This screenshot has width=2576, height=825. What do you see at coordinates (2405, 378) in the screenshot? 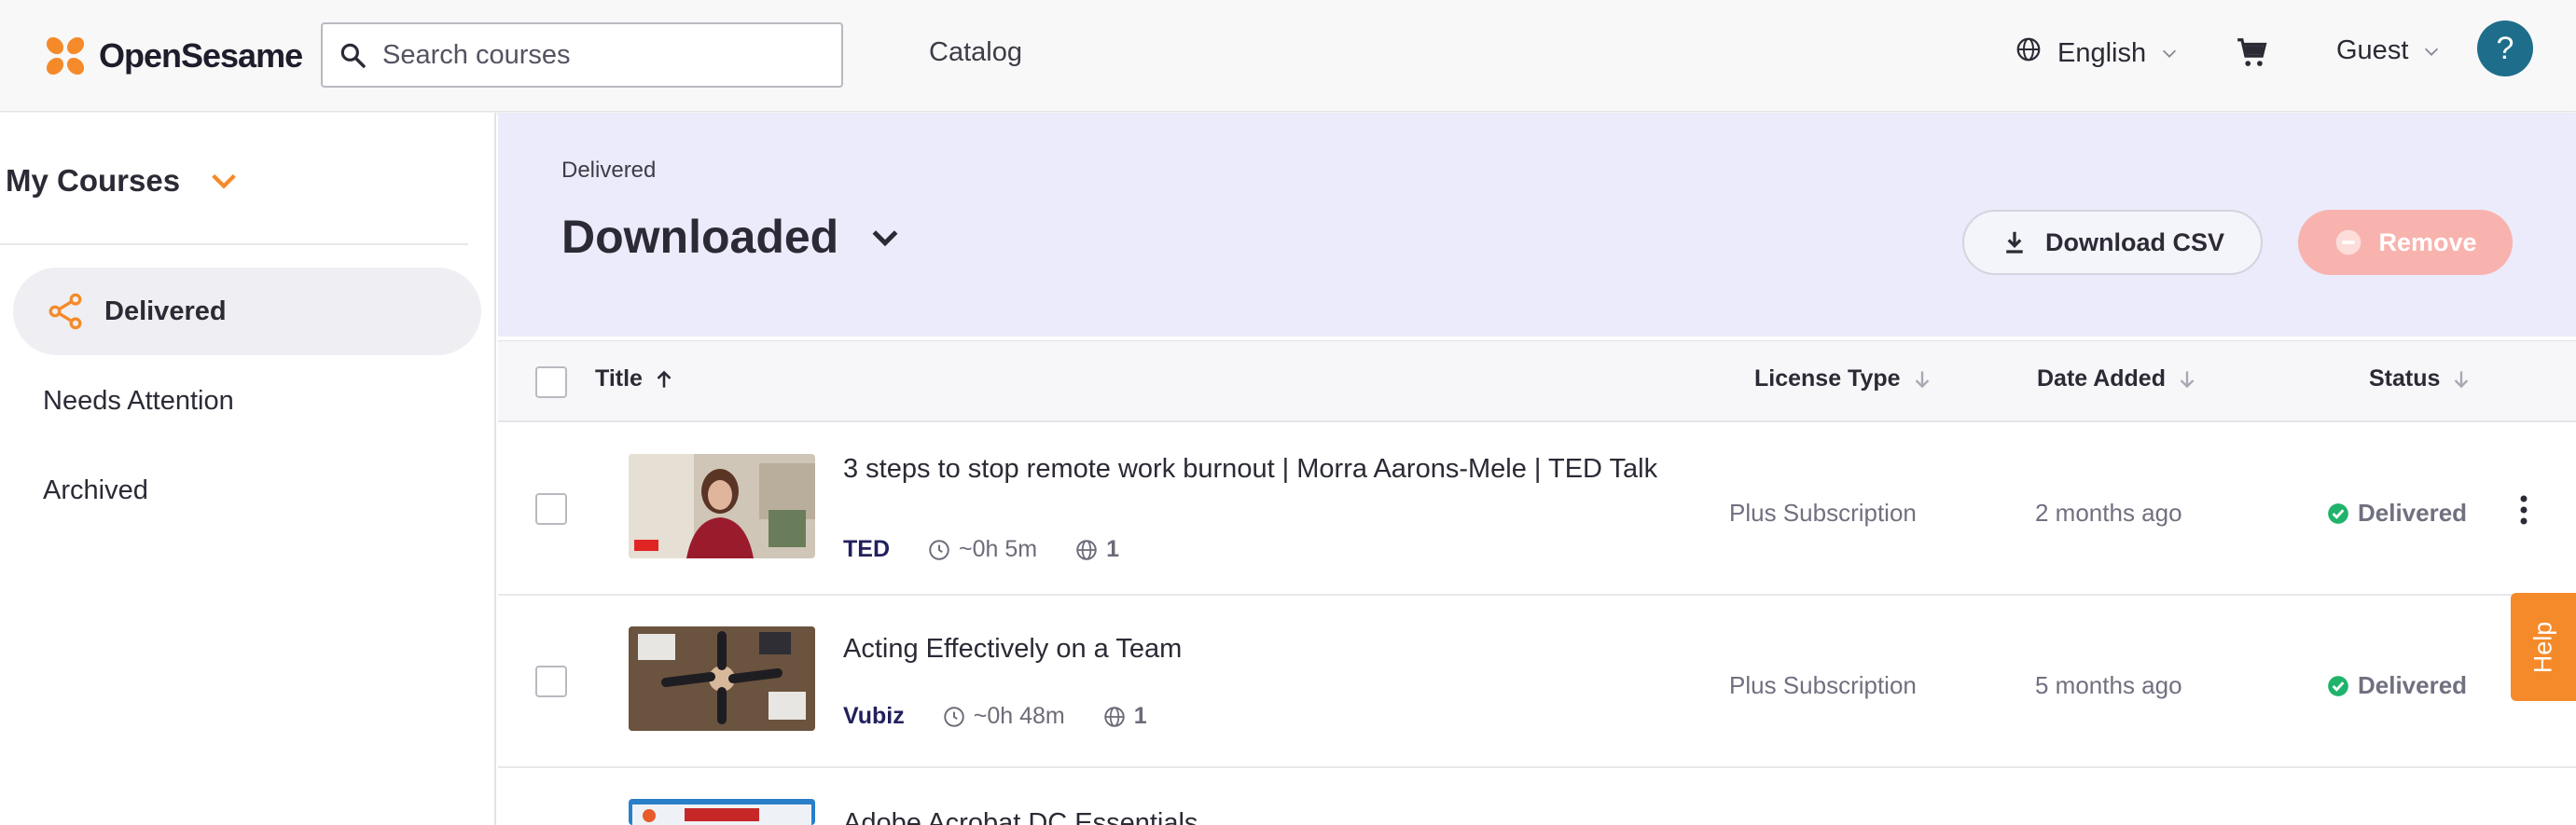
I see `column-label: Status` at bounding box center [2405, 378].